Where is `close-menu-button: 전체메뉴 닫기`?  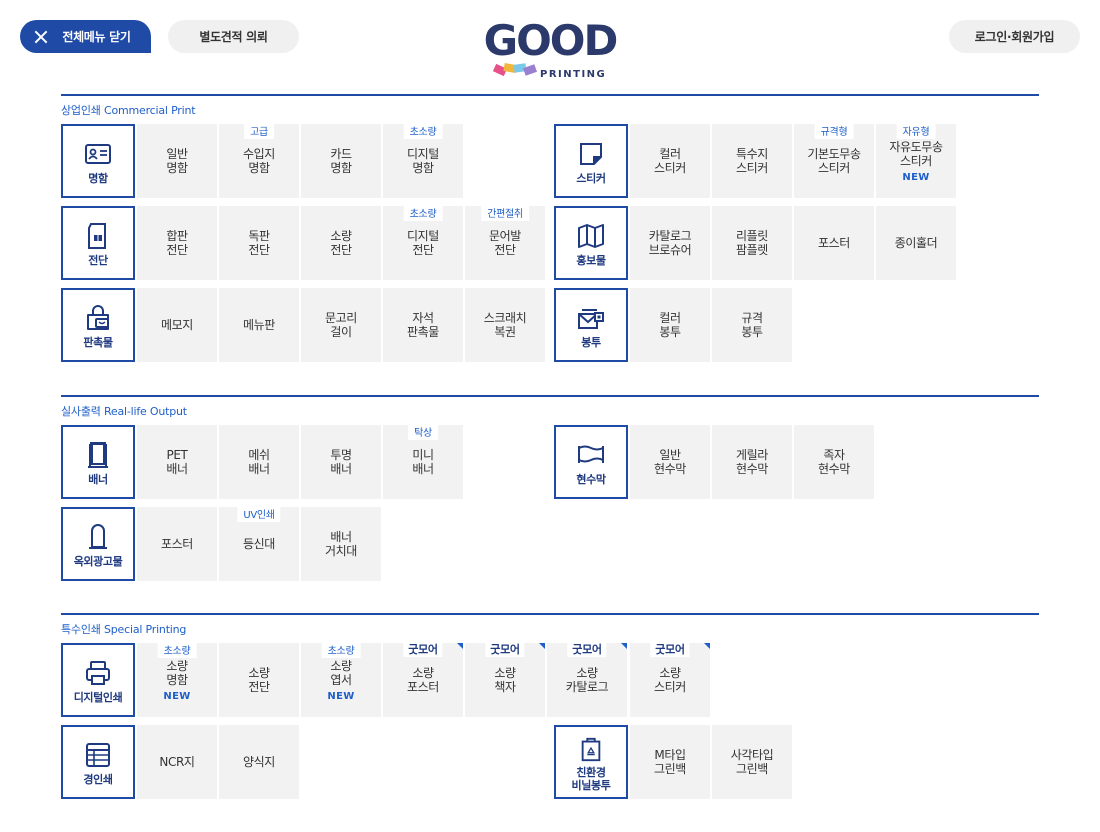
close-menu-button: 전체메뉴 닫기 is located at coordinates (85, 36).